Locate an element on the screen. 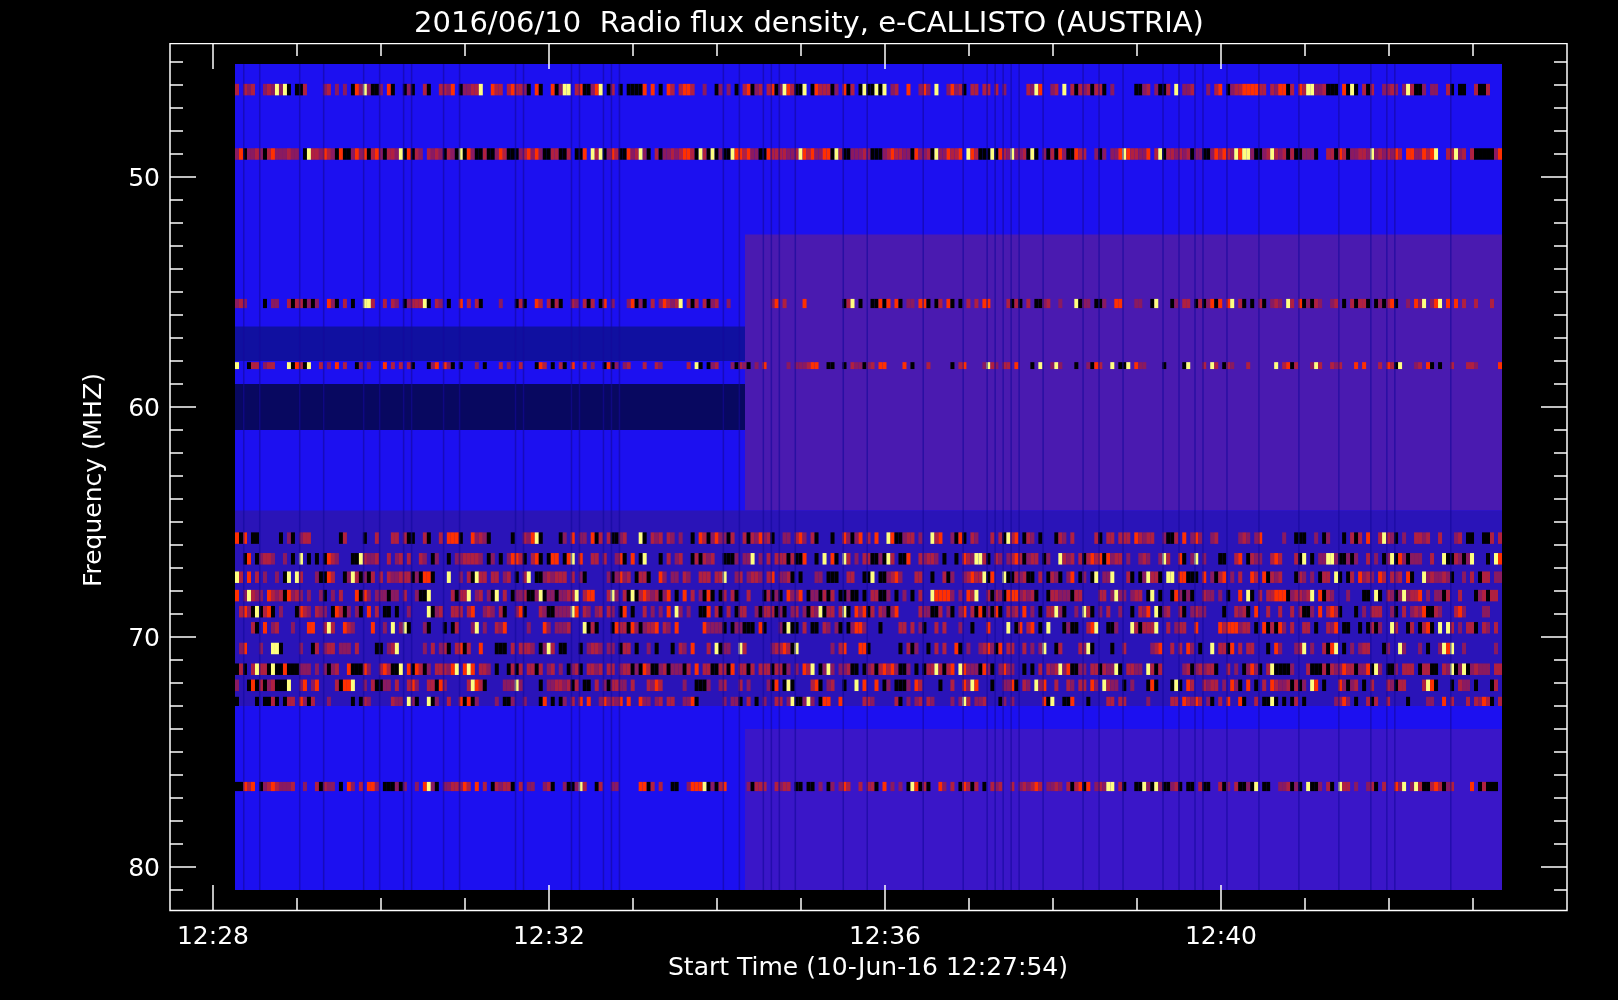 This screenshot has height=1000, width=1618. y-tick-label: 80 is located at coordinates (144, 867).